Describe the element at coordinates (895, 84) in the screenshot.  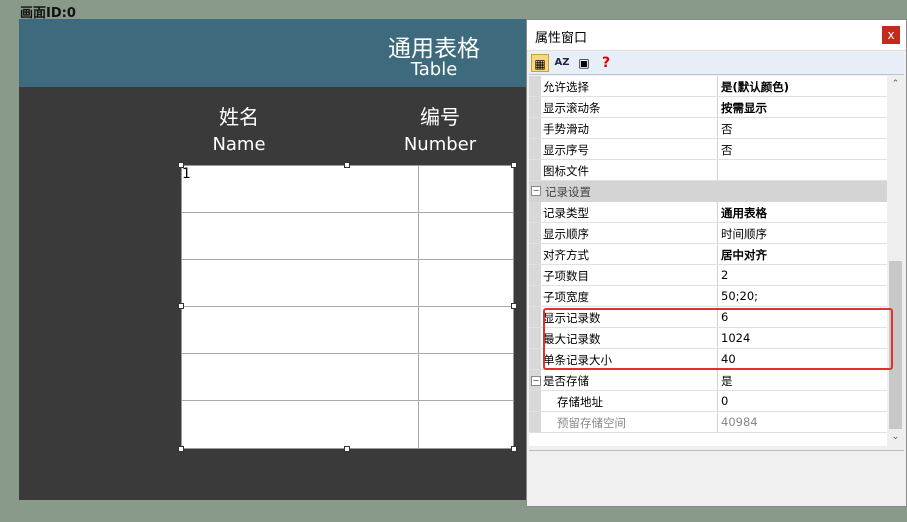
I see `scroll-up-icon: ⌃` at that location.